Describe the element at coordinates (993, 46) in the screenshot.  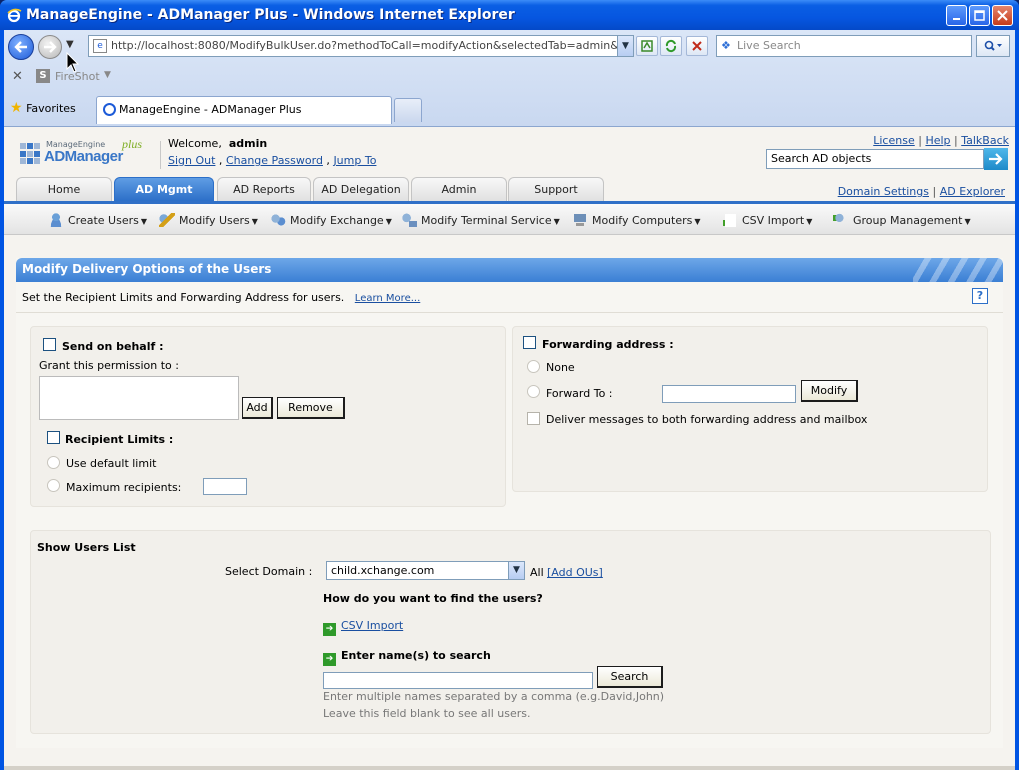
I see `live-search-button` at that location.